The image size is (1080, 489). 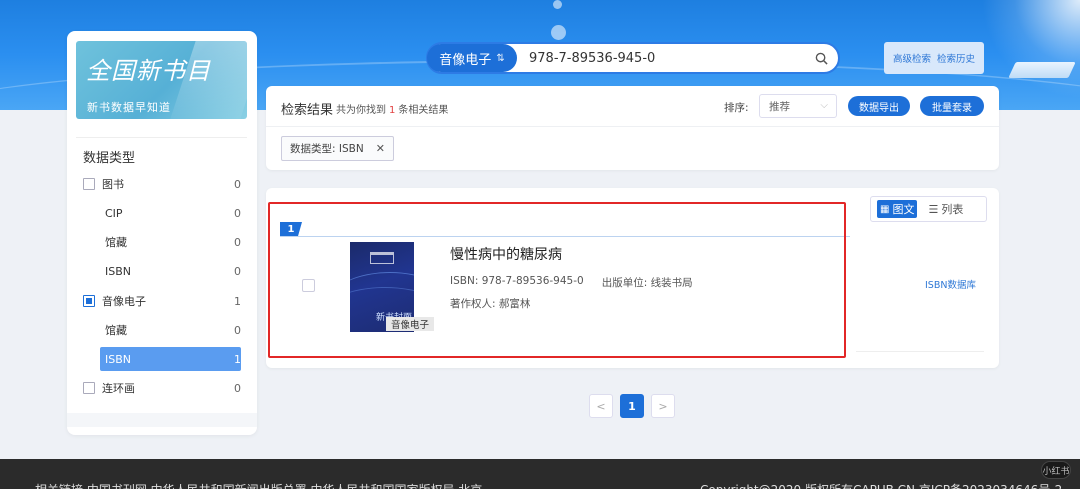 I want to click on pagination: < 1 >, so click(x=632, y=406).